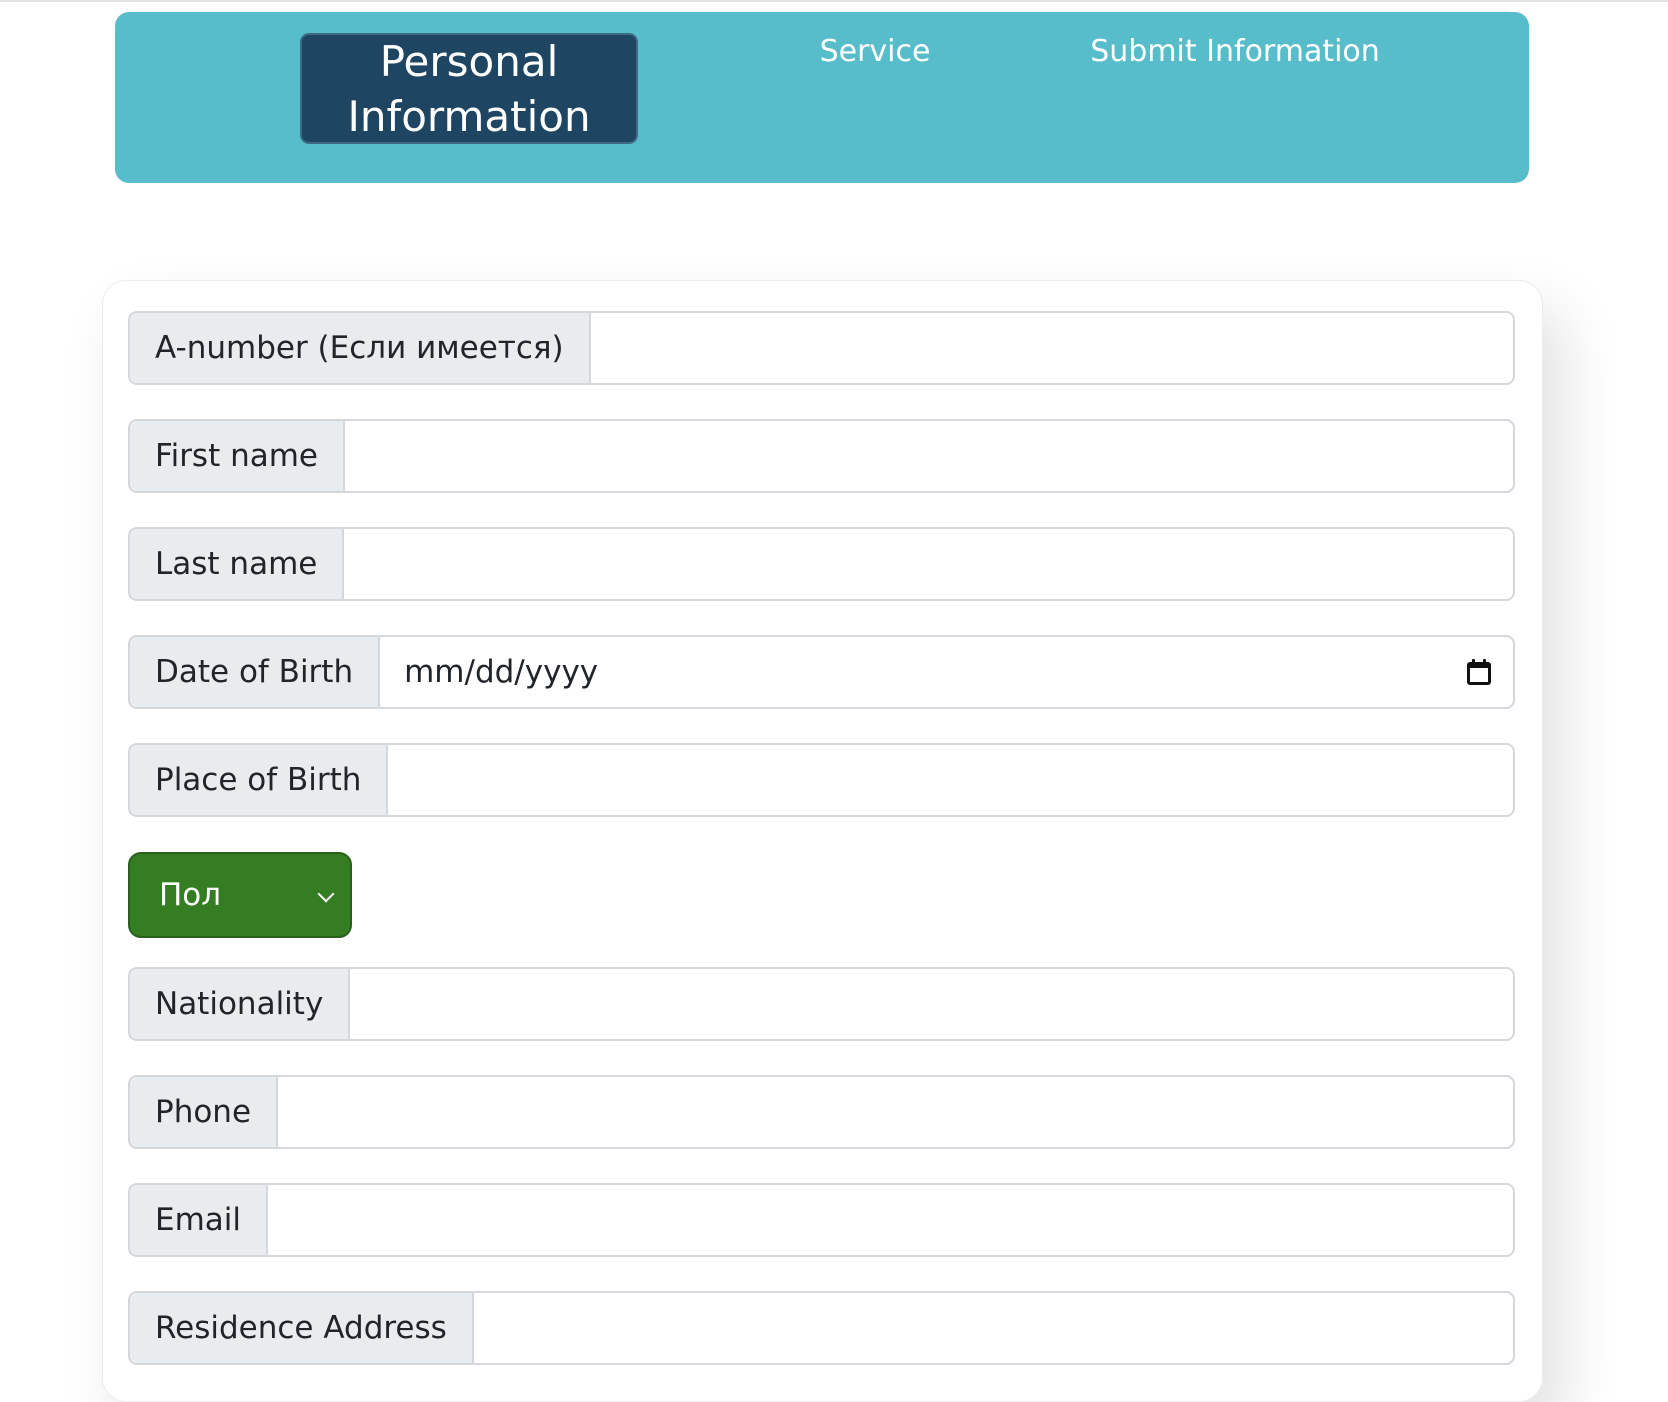 The height and width of the screenshot is (1402, 1668). I want to click on tab-submit-information-label: Submit Information, so click(1235, 51).